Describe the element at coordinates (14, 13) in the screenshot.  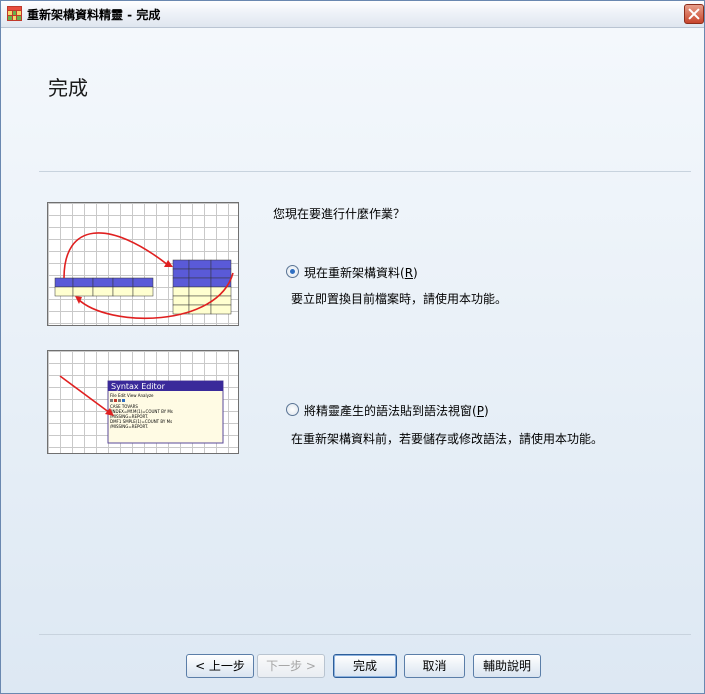
I see `app-grid-icon` at that location.